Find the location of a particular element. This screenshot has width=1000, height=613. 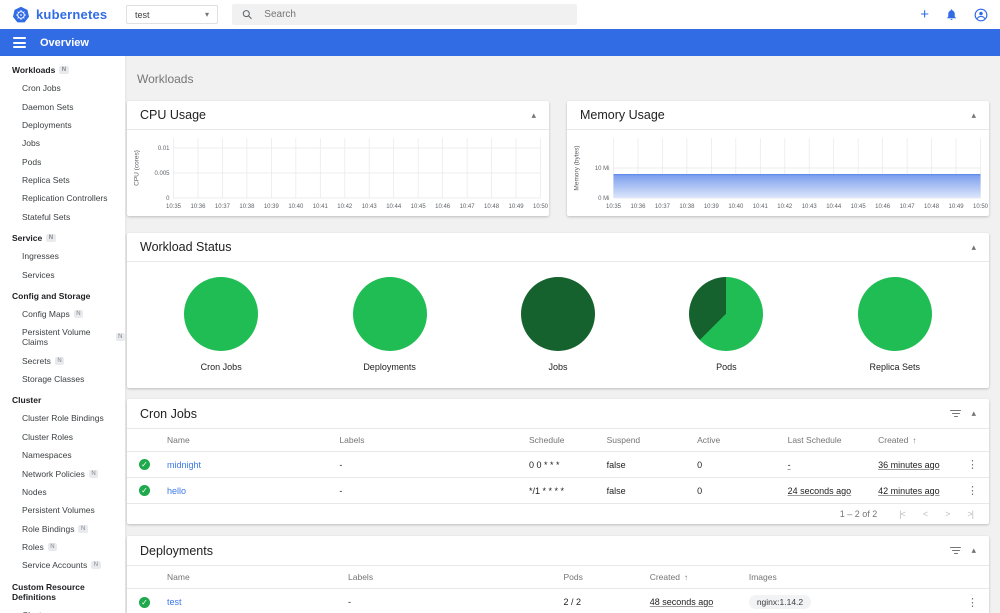

column-header-suspend: Suspend is located at coordinates (648, 440).